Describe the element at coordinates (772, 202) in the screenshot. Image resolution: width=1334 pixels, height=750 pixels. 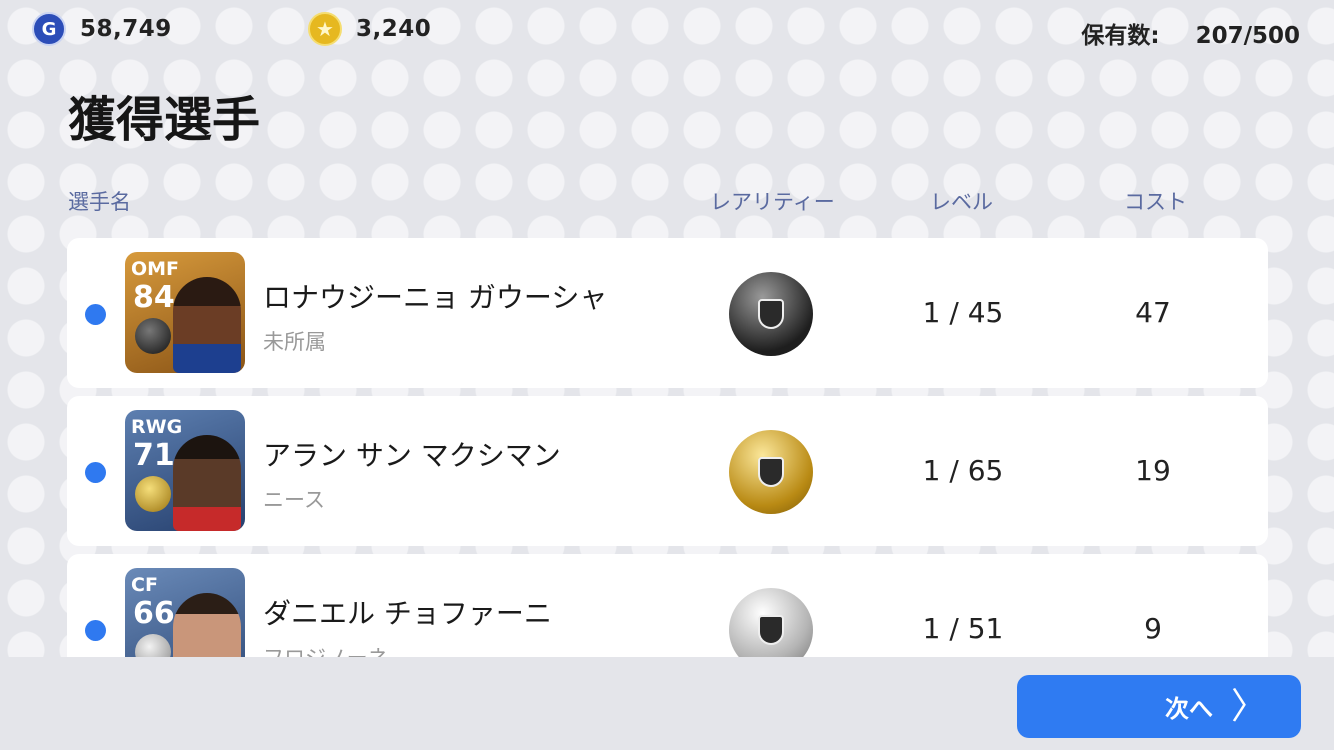
I see `column-header-rarity: レアリティー` at that location.